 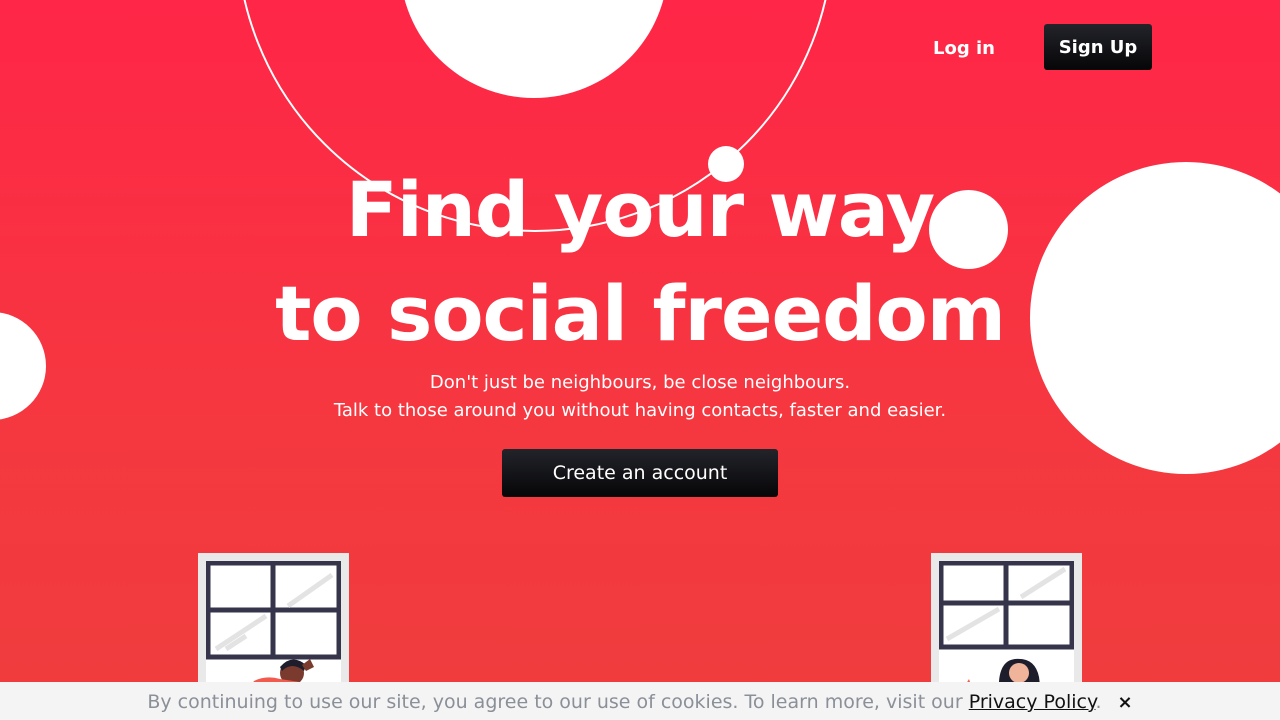 I want to click on hero-title-line-2: to social freedom, so click(x=640, y=313).